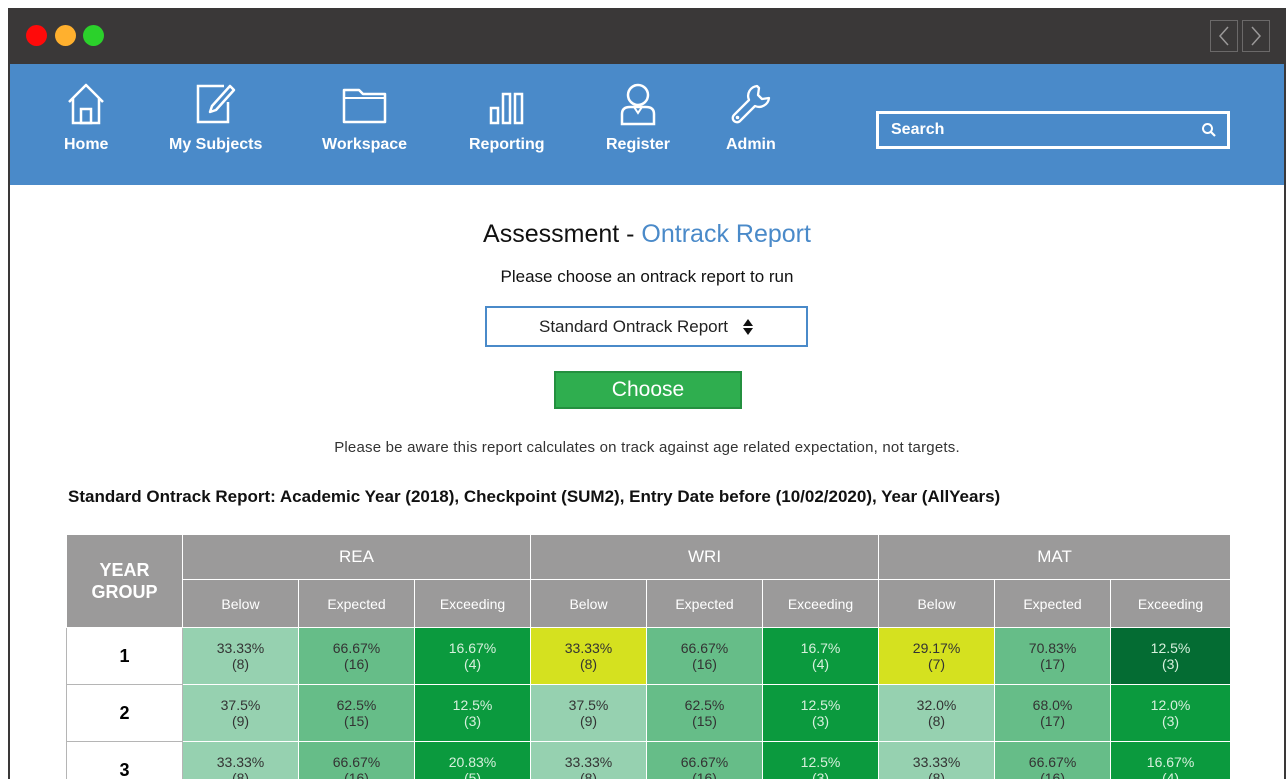 This screenshot has width=1286, height=779. I want to click on search-box, so click(1053, 130).